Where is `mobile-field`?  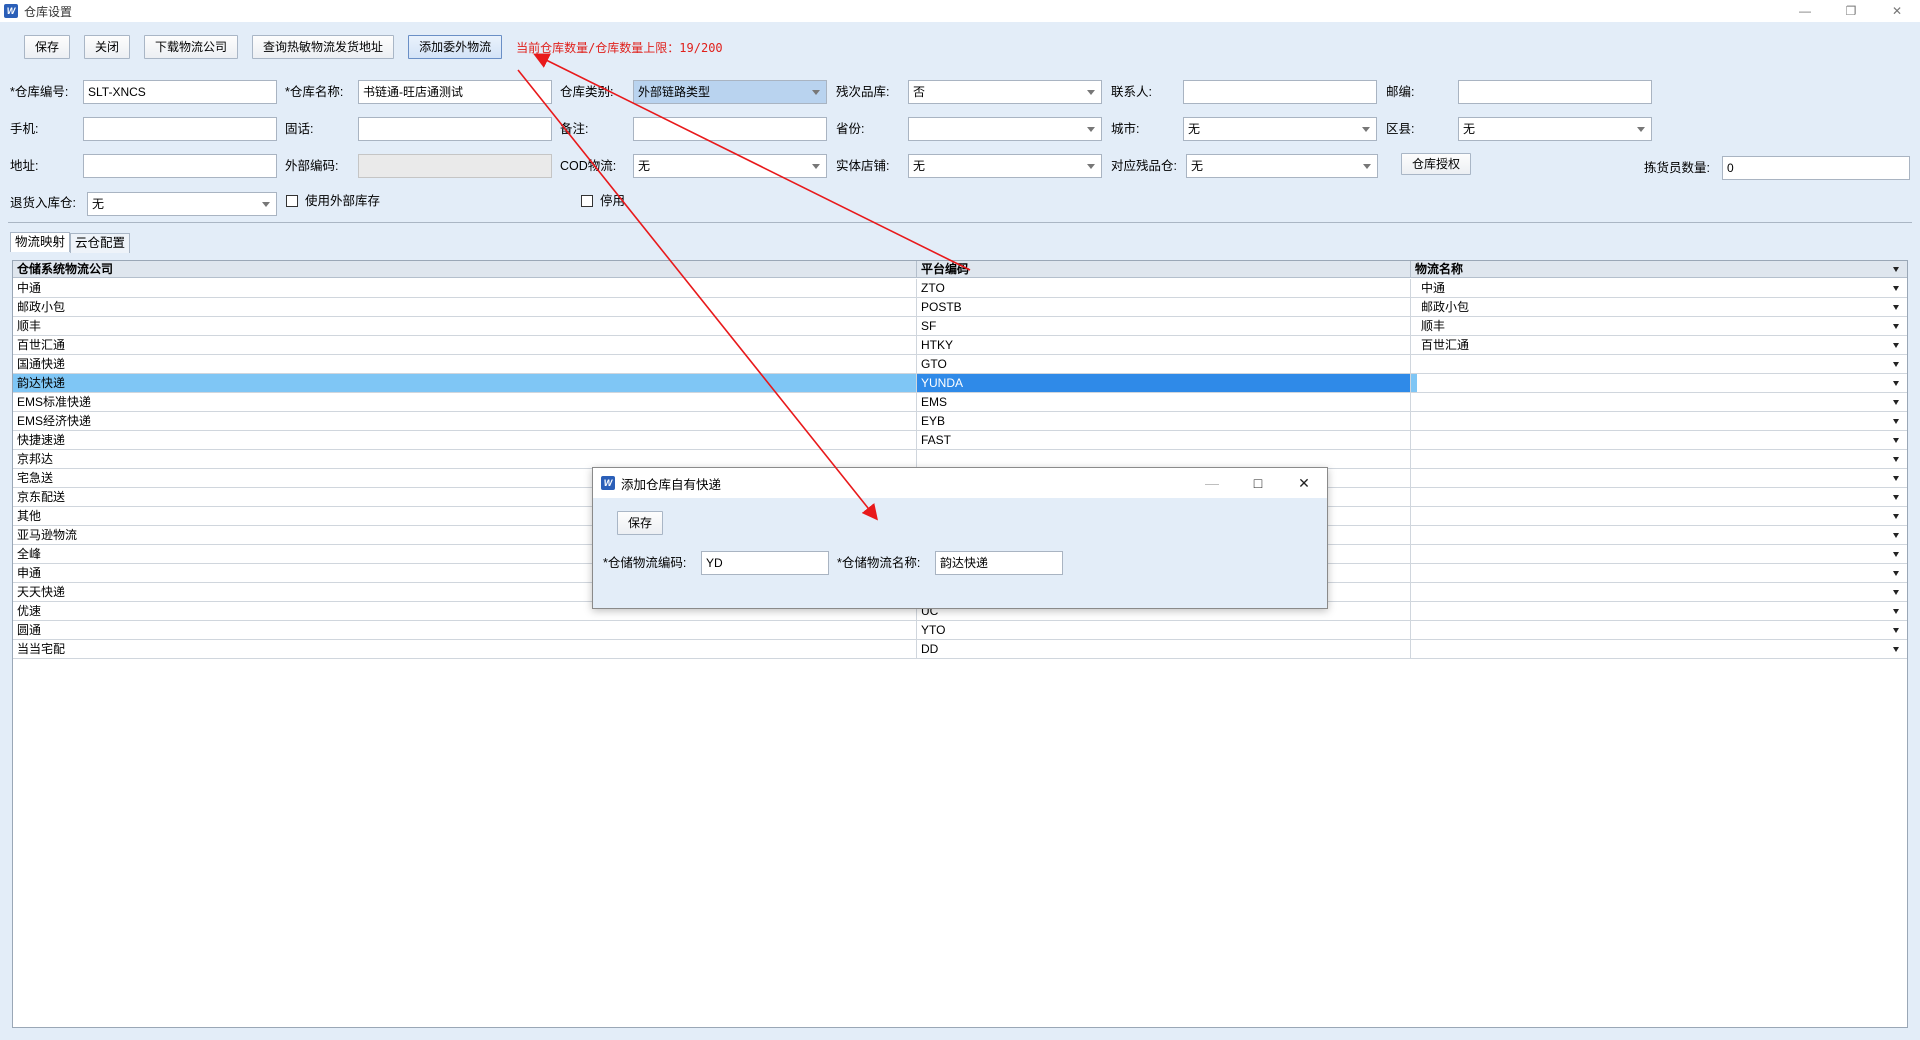
mobile-field is located at coordinates (180, 129).